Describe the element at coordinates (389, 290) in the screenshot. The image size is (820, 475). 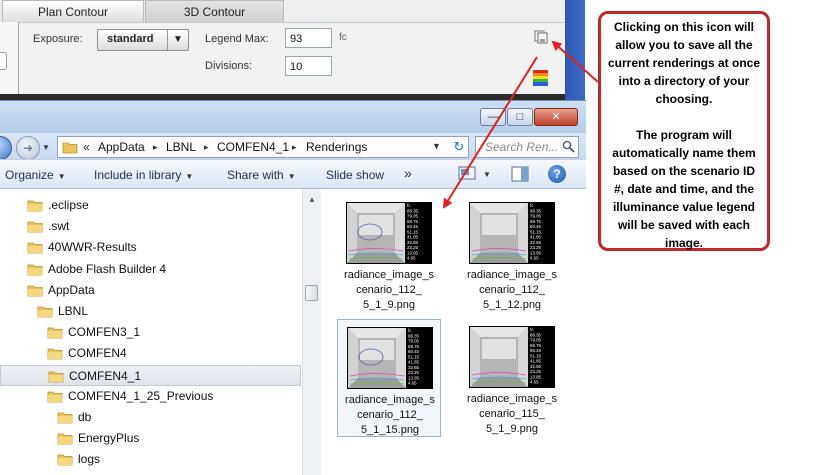
I see `file-name: radiance_image_s cenario_112_ 5_1_9.png` at that location.